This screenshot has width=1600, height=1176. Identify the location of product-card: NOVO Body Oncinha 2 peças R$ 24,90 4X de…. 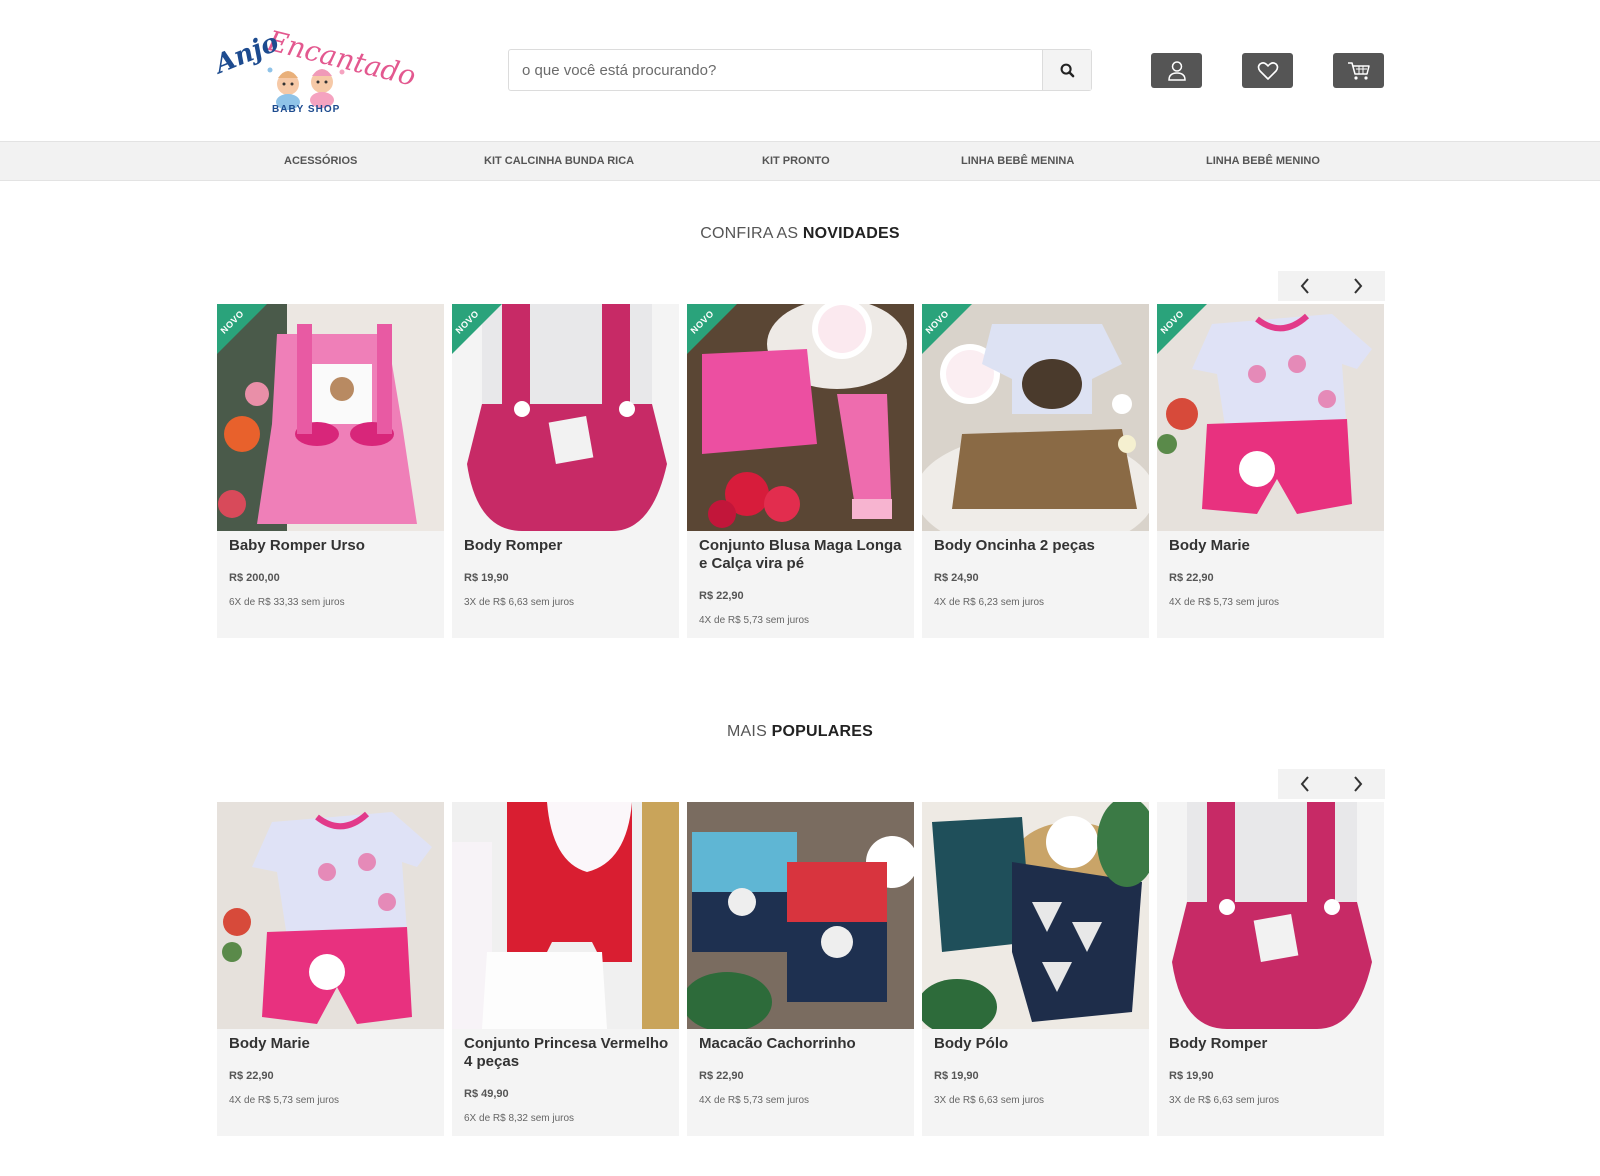
(1035, 471).